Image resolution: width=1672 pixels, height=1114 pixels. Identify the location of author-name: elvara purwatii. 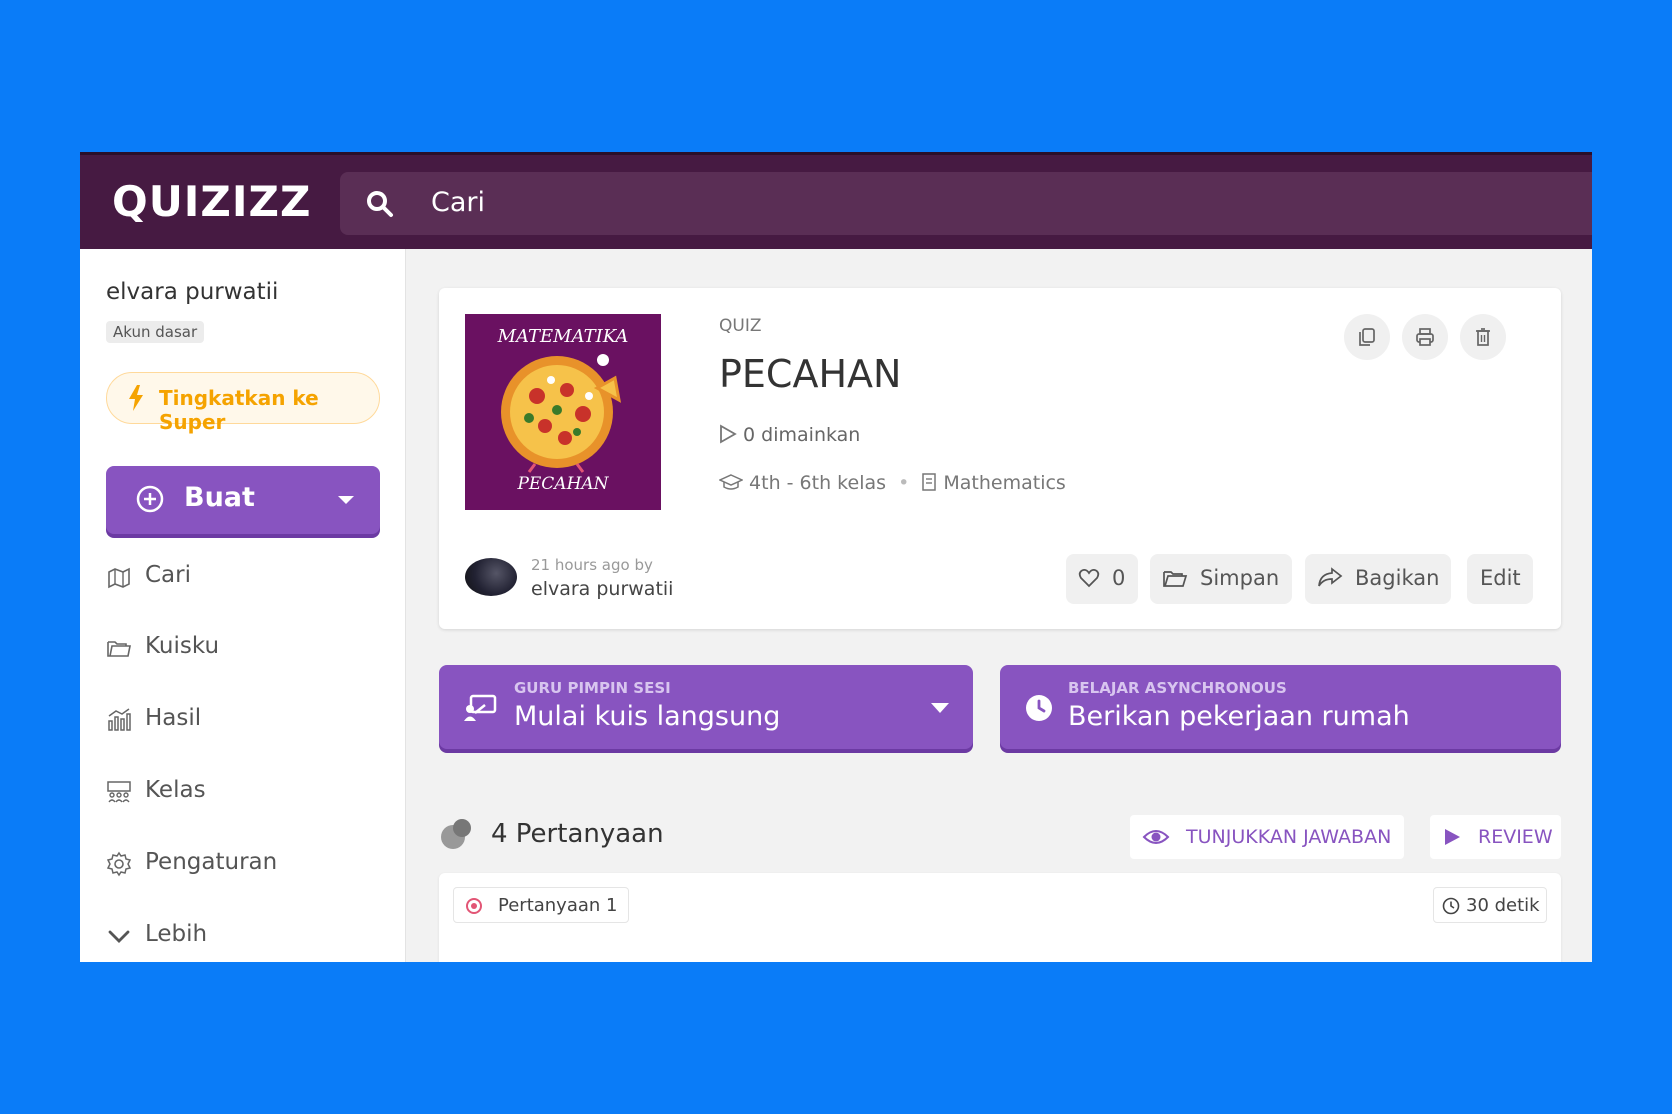
(602, 589).